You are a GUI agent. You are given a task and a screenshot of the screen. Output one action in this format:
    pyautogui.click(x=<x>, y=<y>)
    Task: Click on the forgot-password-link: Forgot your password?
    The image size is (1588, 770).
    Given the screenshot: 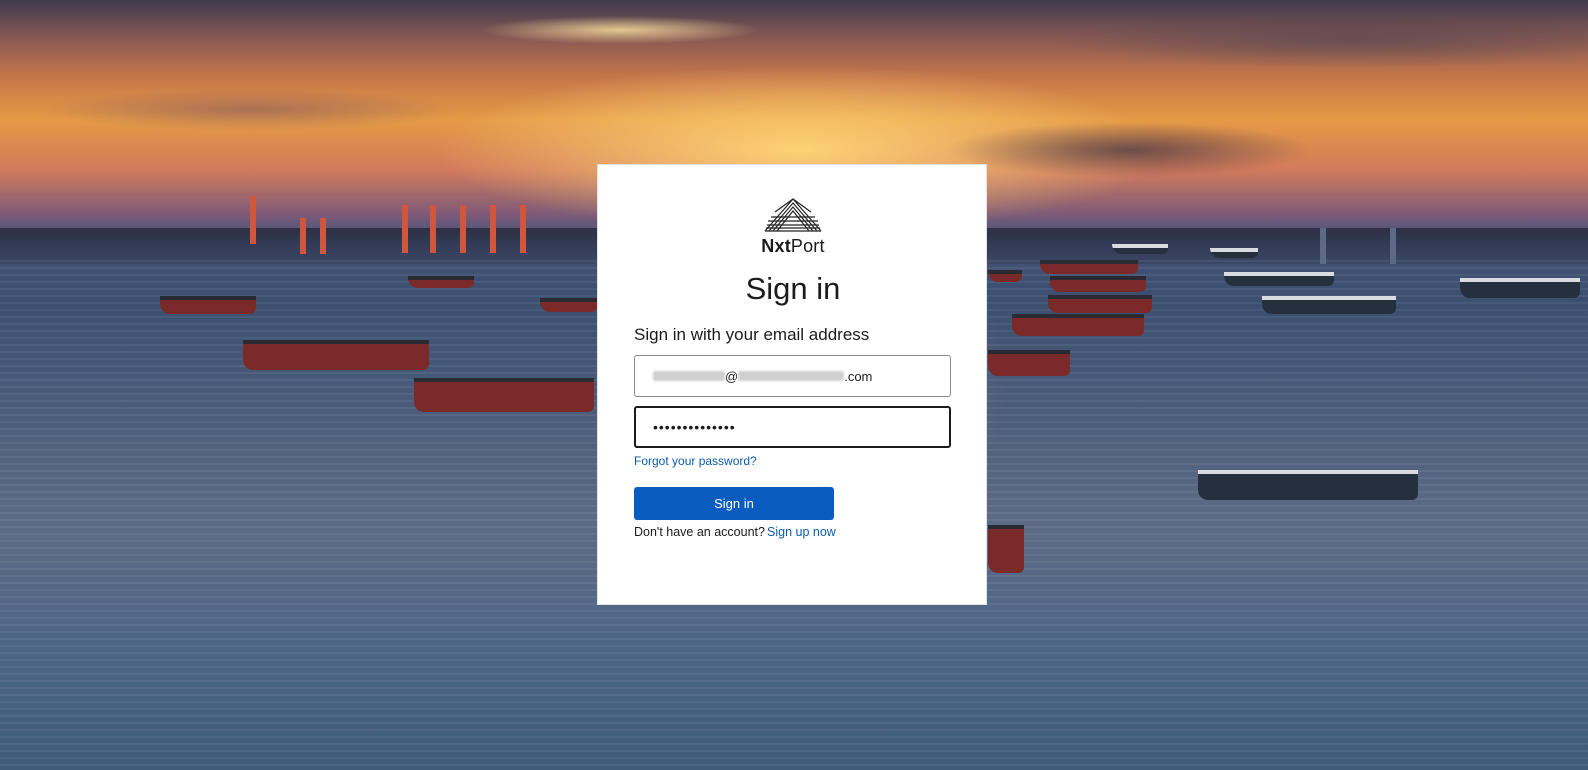 What is the action you would take?
    pyautogui.click(x=695, y=461)
    